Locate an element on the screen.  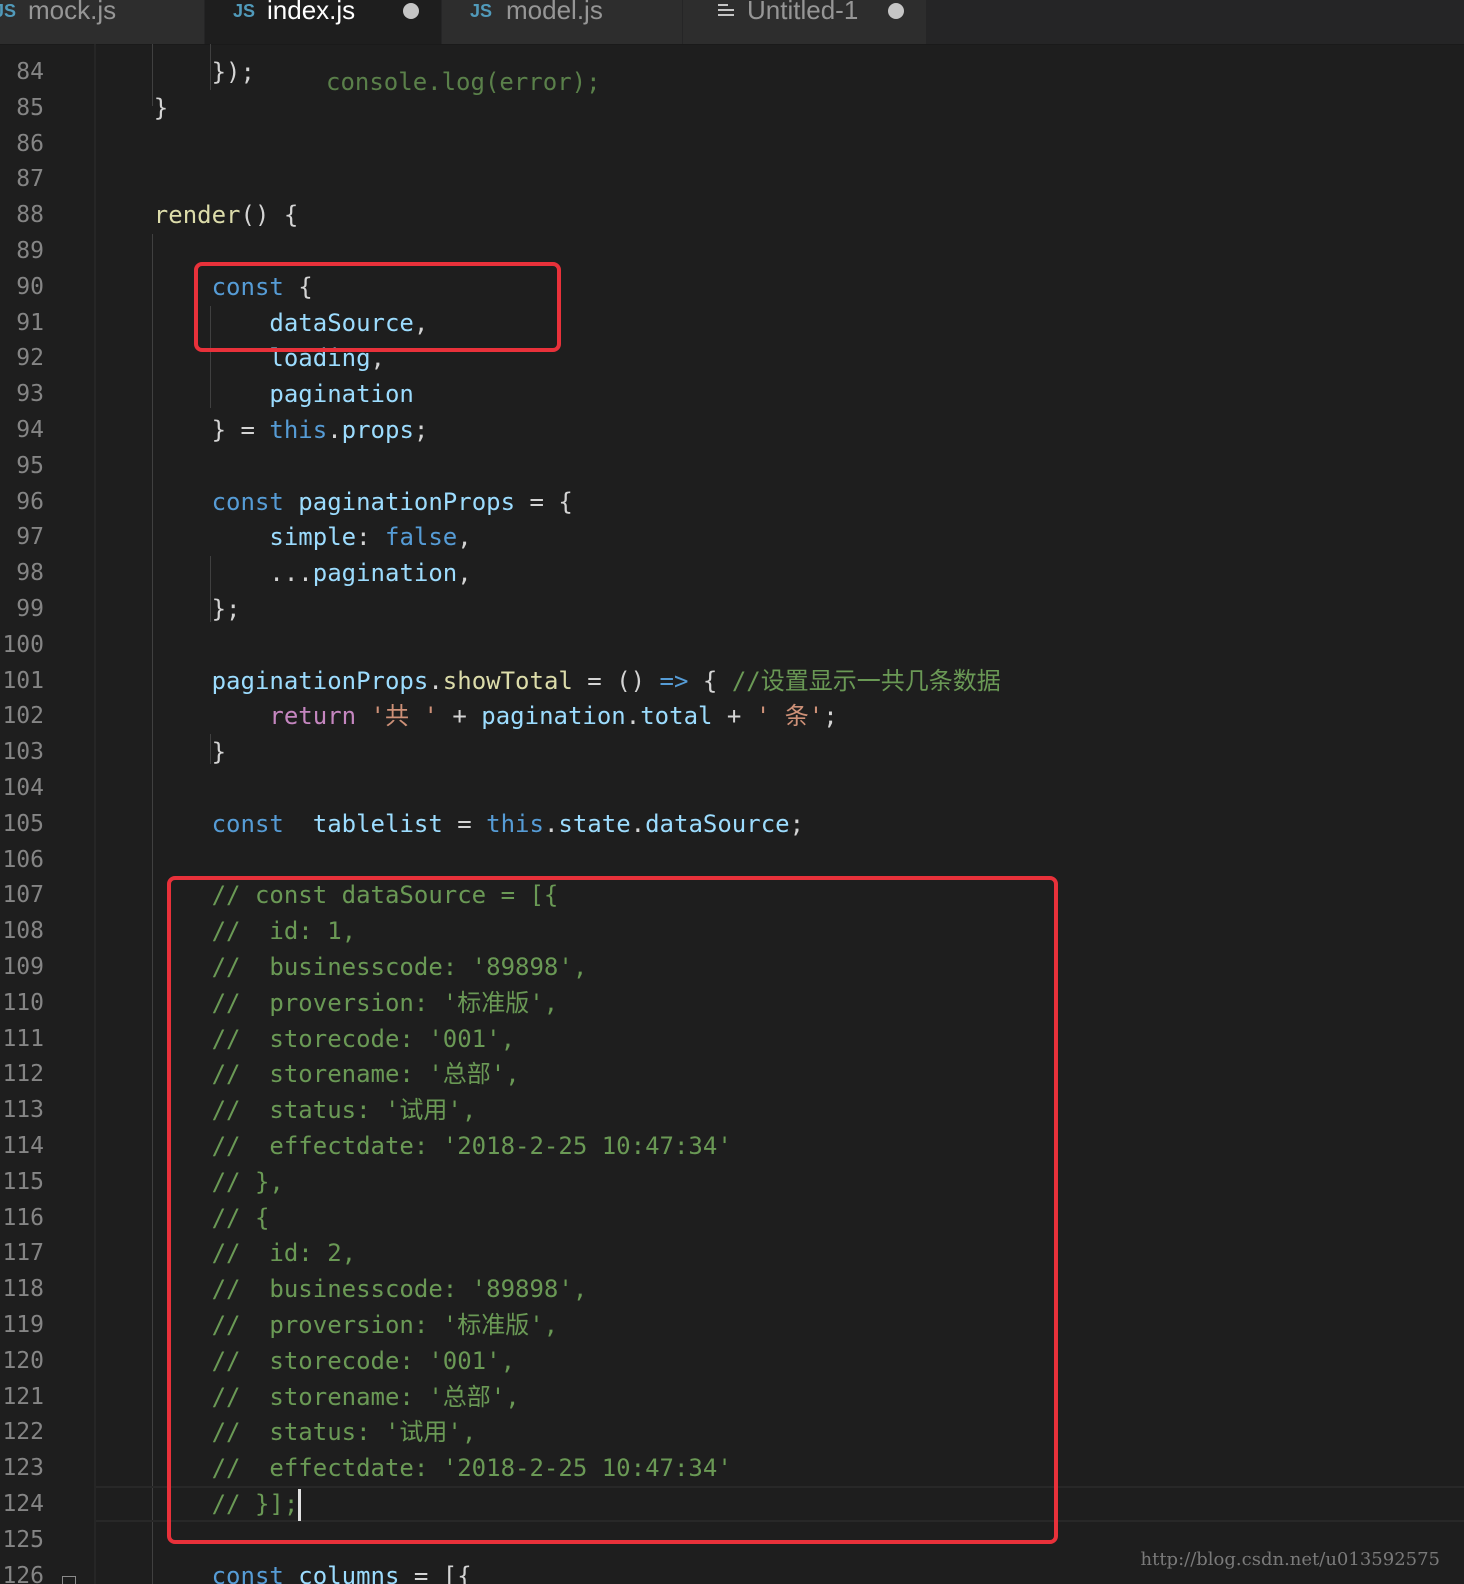
line-number: 103 is located at coordinates (23, 752).